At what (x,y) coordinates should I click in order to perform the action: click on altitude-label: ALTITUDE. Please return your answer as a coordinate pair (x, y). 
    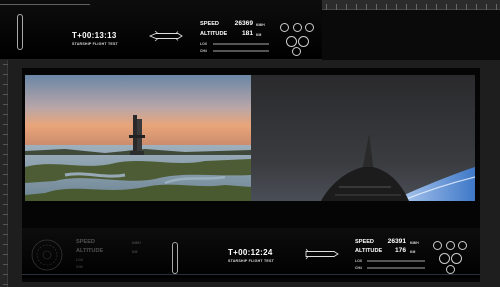
    Looking at the image, I should click on (214, 34).